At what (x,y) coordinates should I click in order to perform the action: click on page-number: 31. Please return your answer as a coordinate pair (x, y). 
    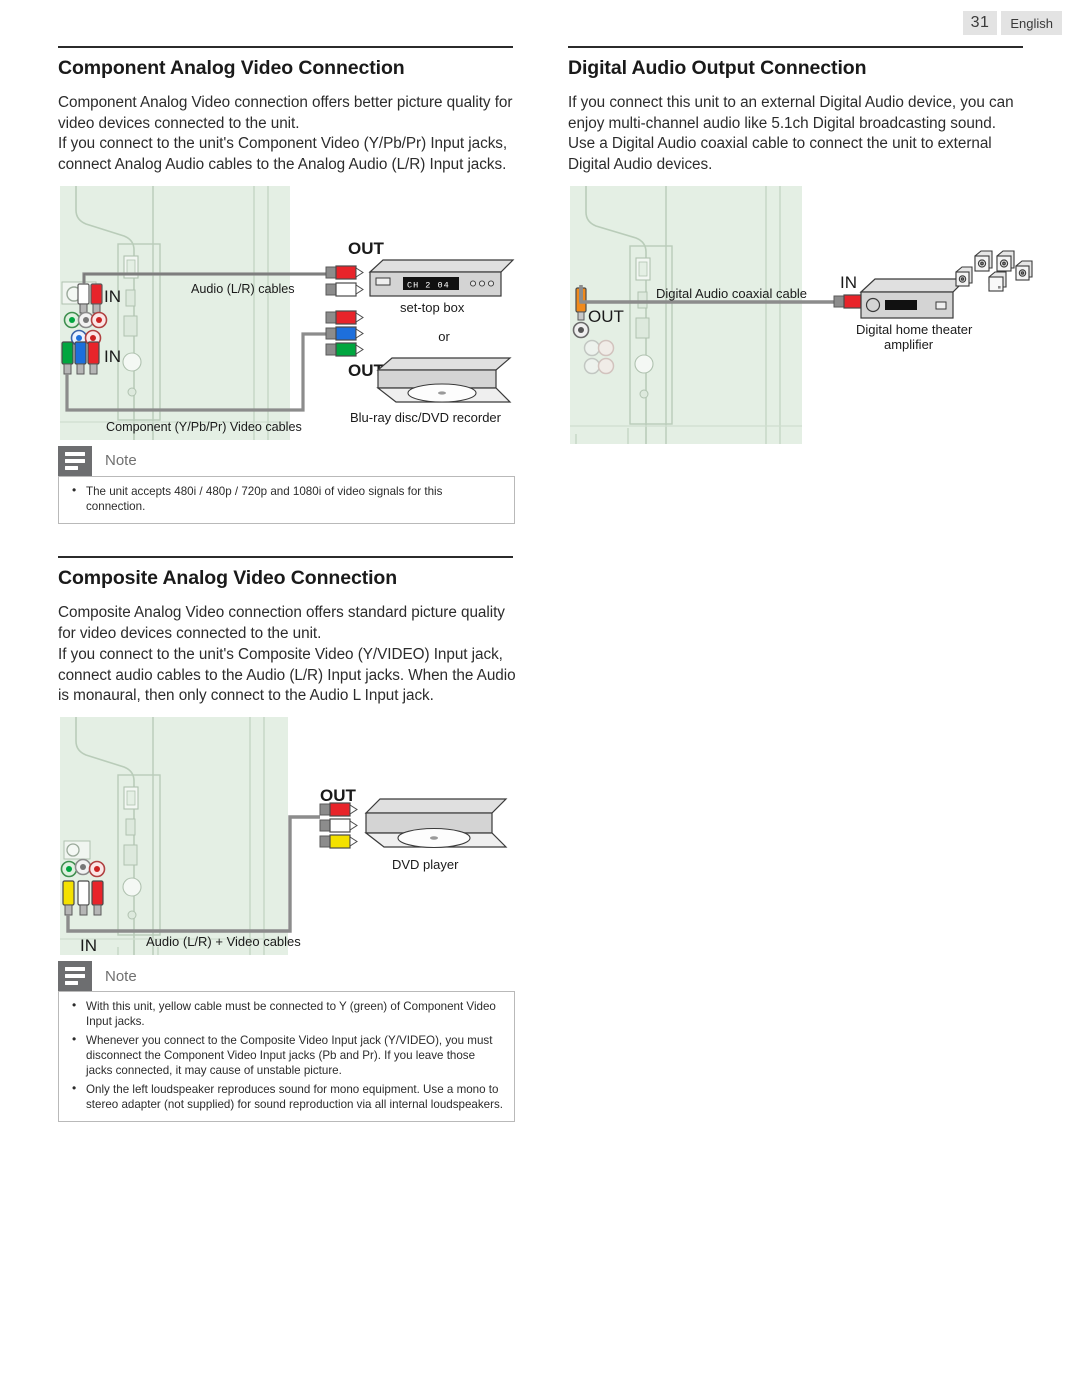
    Looking at the image, I should click on (980, 23).